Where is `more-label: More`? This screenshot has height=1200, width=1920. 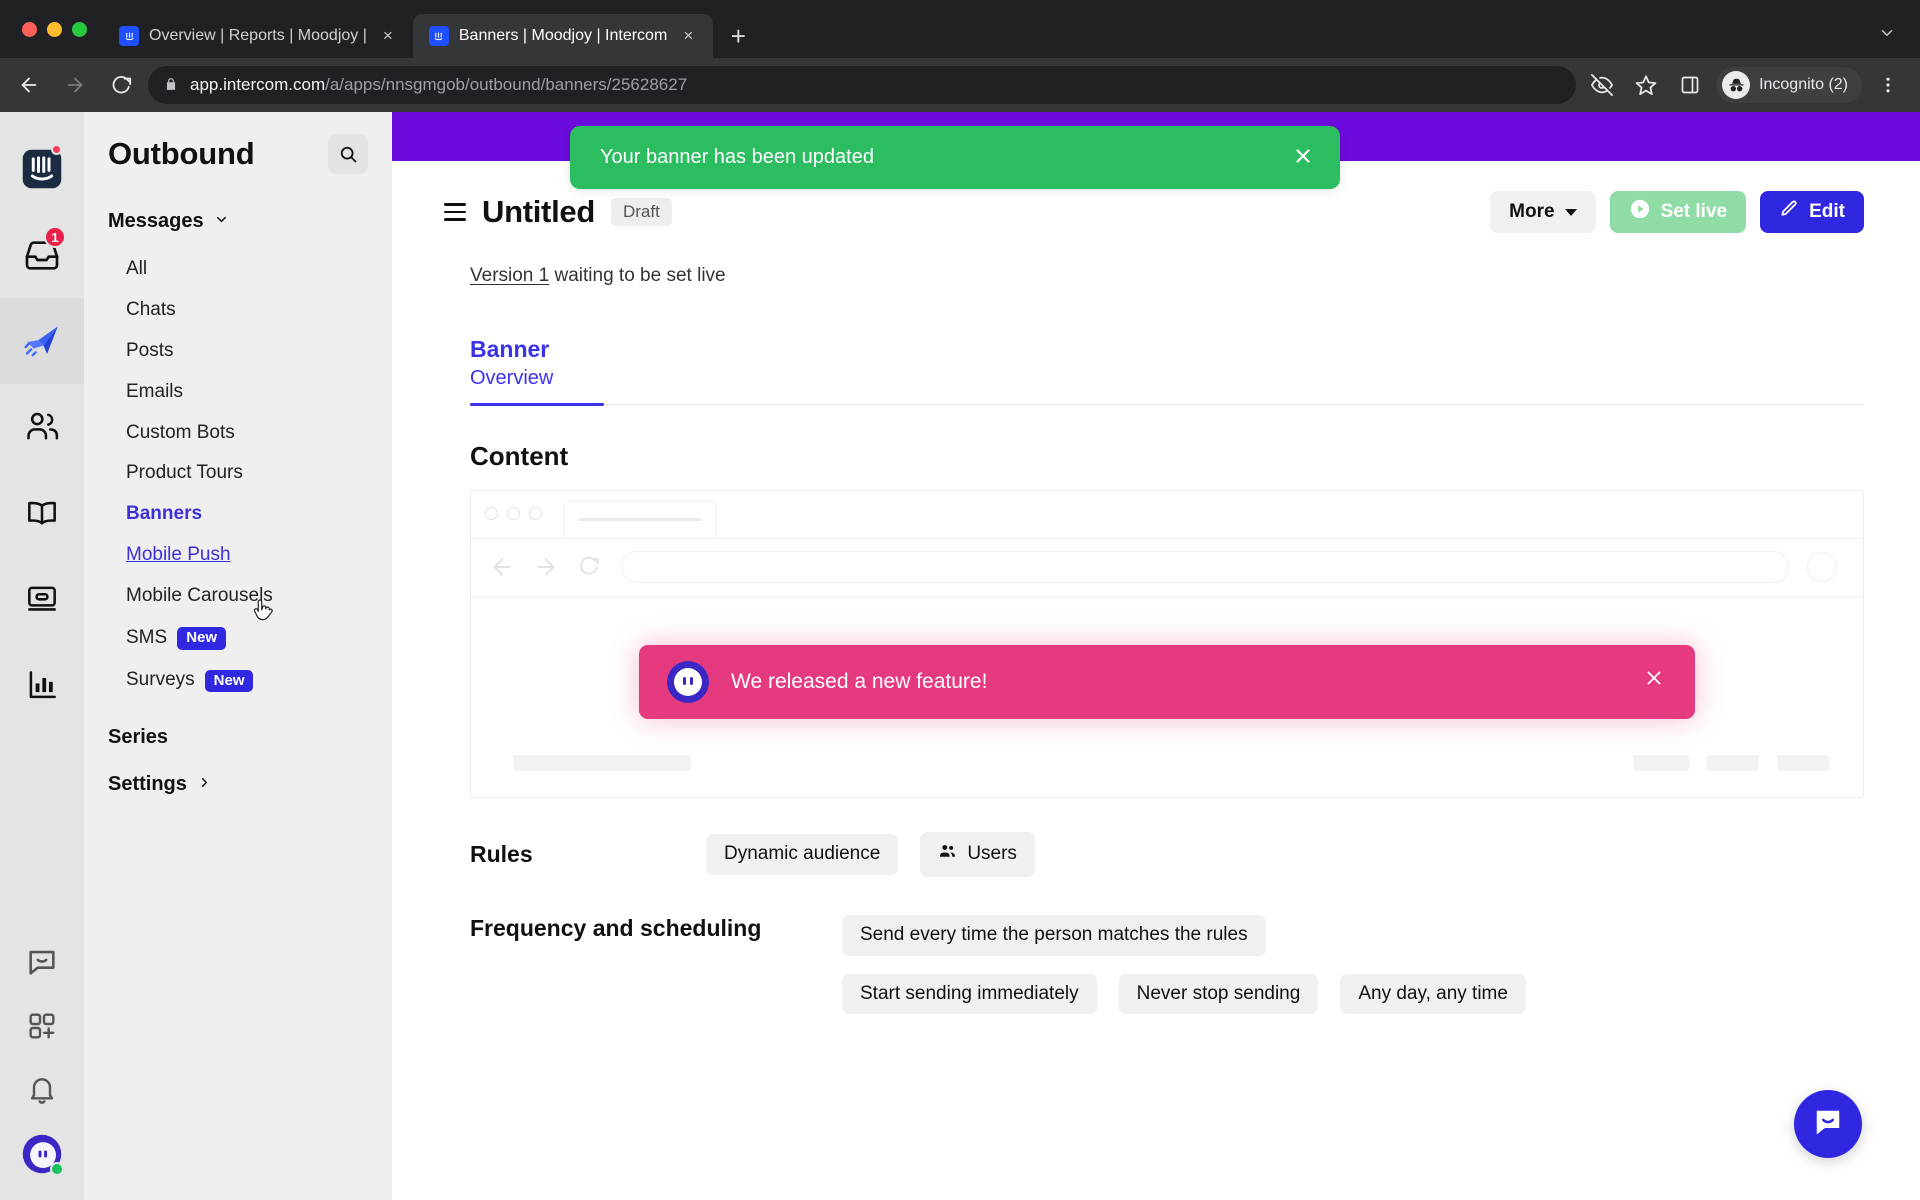
more-label: More is located at coordinates (1532, 211).